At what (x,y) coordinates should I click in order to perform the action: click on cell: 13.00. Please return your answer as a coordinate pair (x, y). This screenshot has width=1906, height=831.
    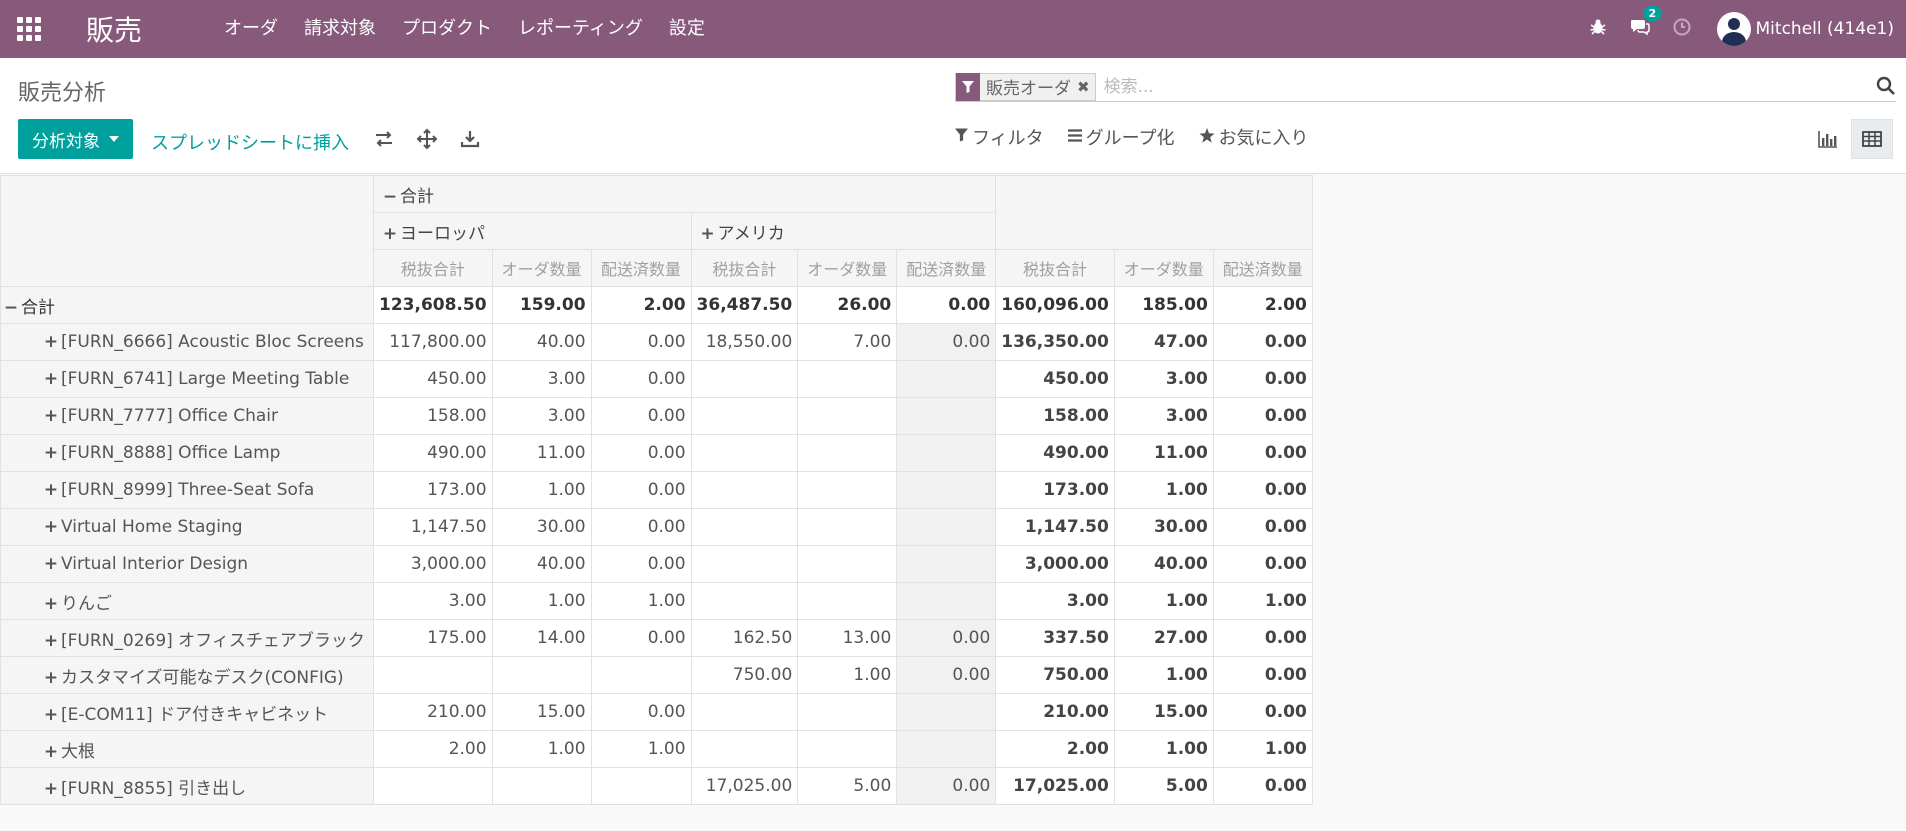
    Looking at the image, I should click on (847, 638).